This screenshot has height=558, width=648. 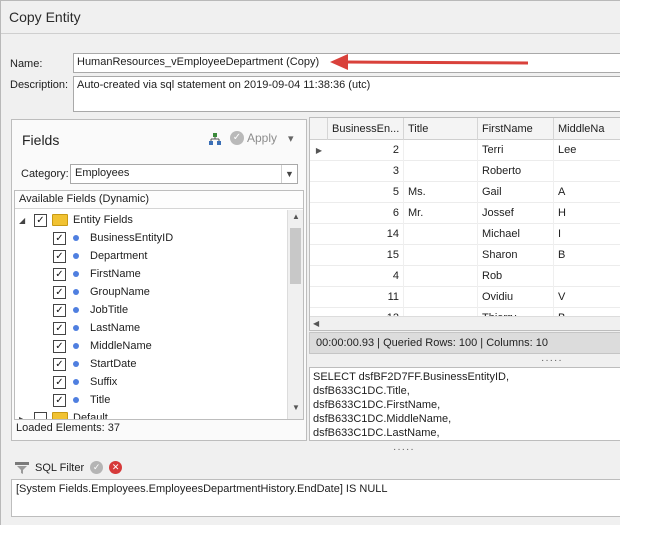 I want to click on grid-header: BusinessEn... Title FirstName MiddleNa, so click(x=465, y=129).